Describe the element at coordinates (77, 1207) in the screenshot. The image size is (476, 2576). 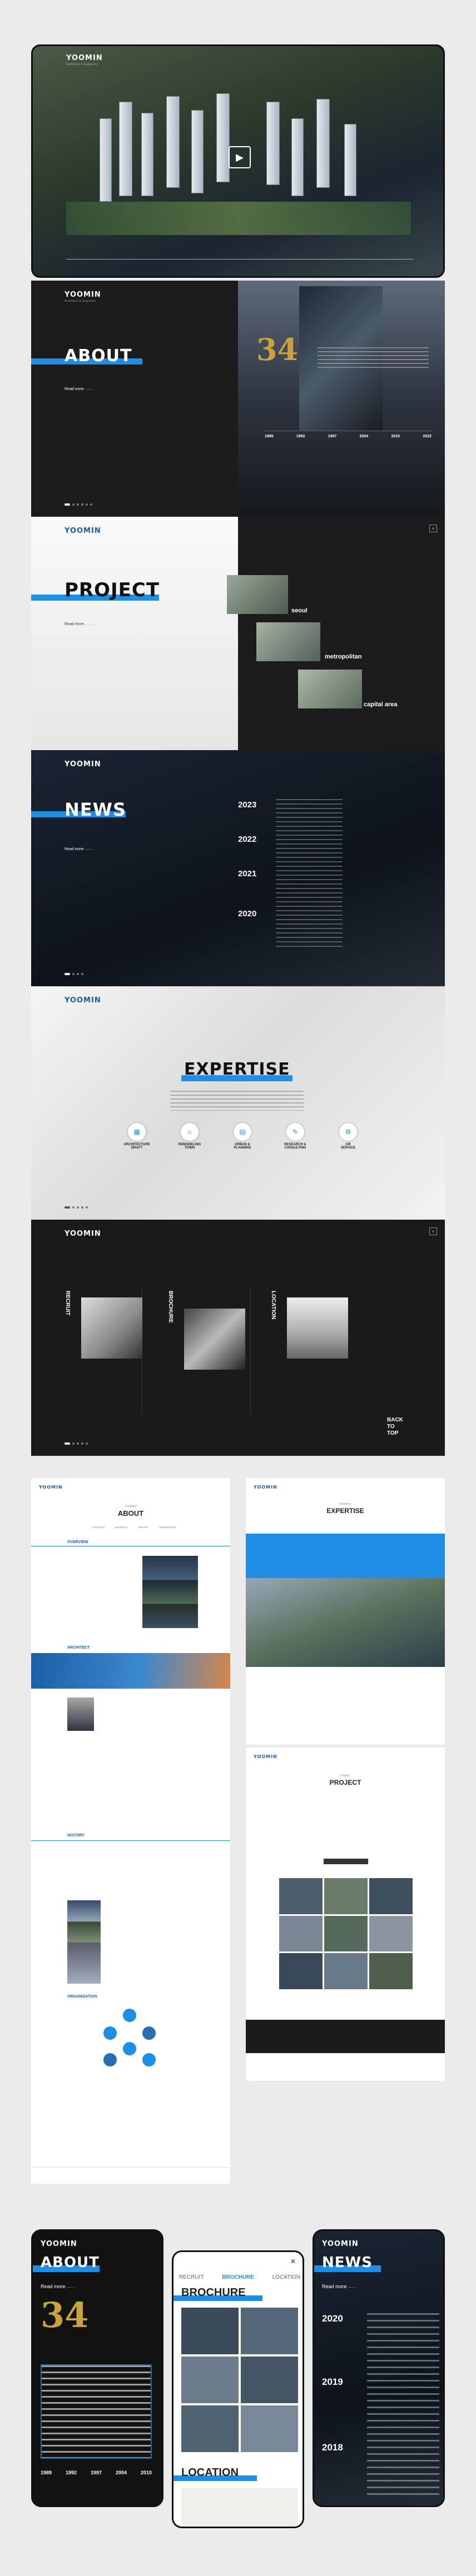
I see `expertise-pagination` at that location.